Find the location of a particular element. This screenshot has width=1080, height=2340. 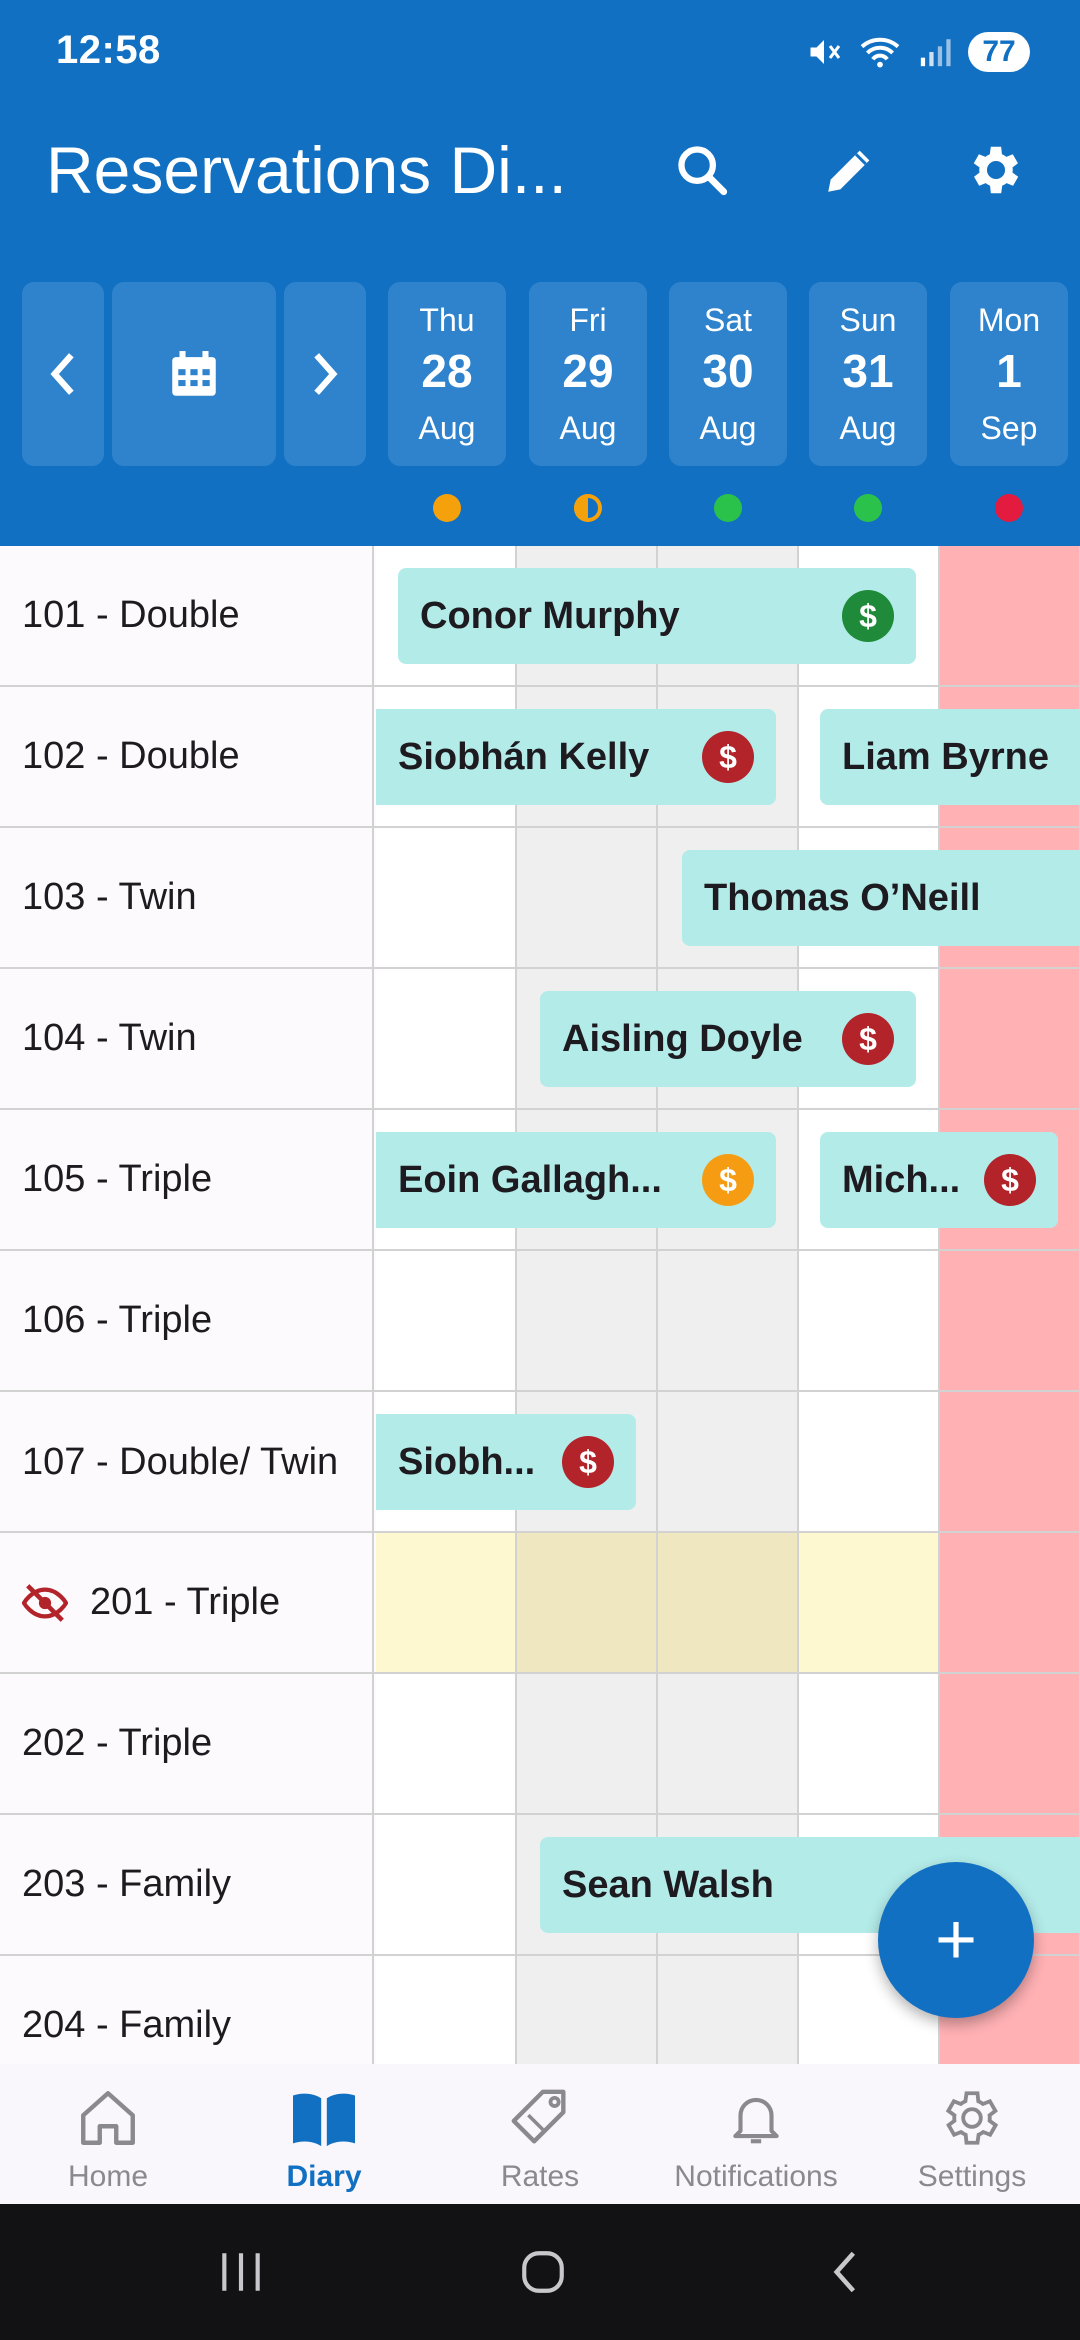

previous-week-button is located at coordinates (63, 374).